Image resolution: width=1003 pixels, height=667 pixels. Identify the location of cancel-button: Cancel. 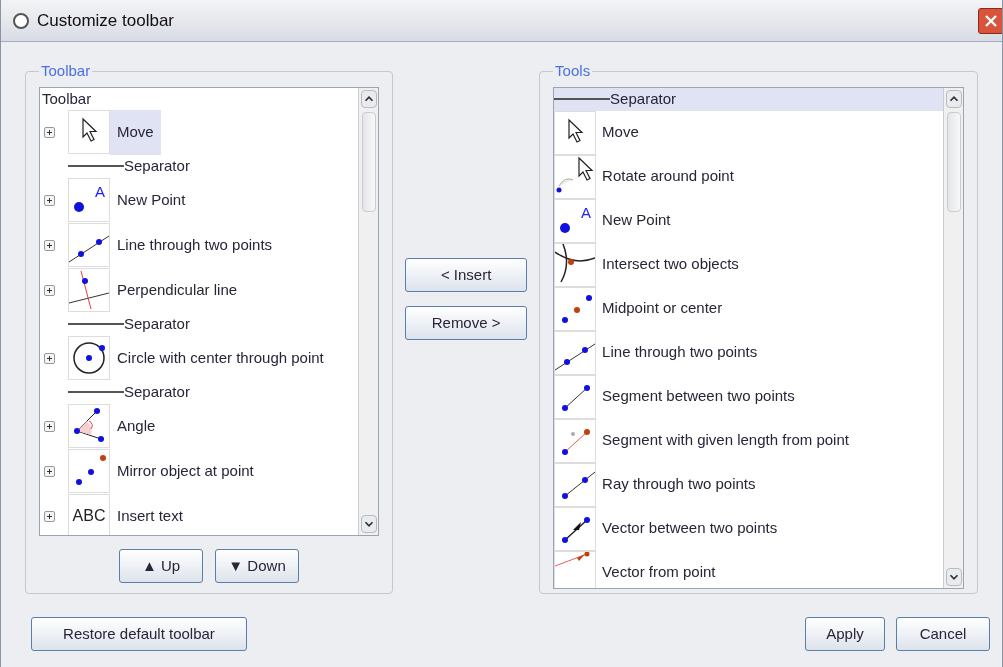
(943, 634).